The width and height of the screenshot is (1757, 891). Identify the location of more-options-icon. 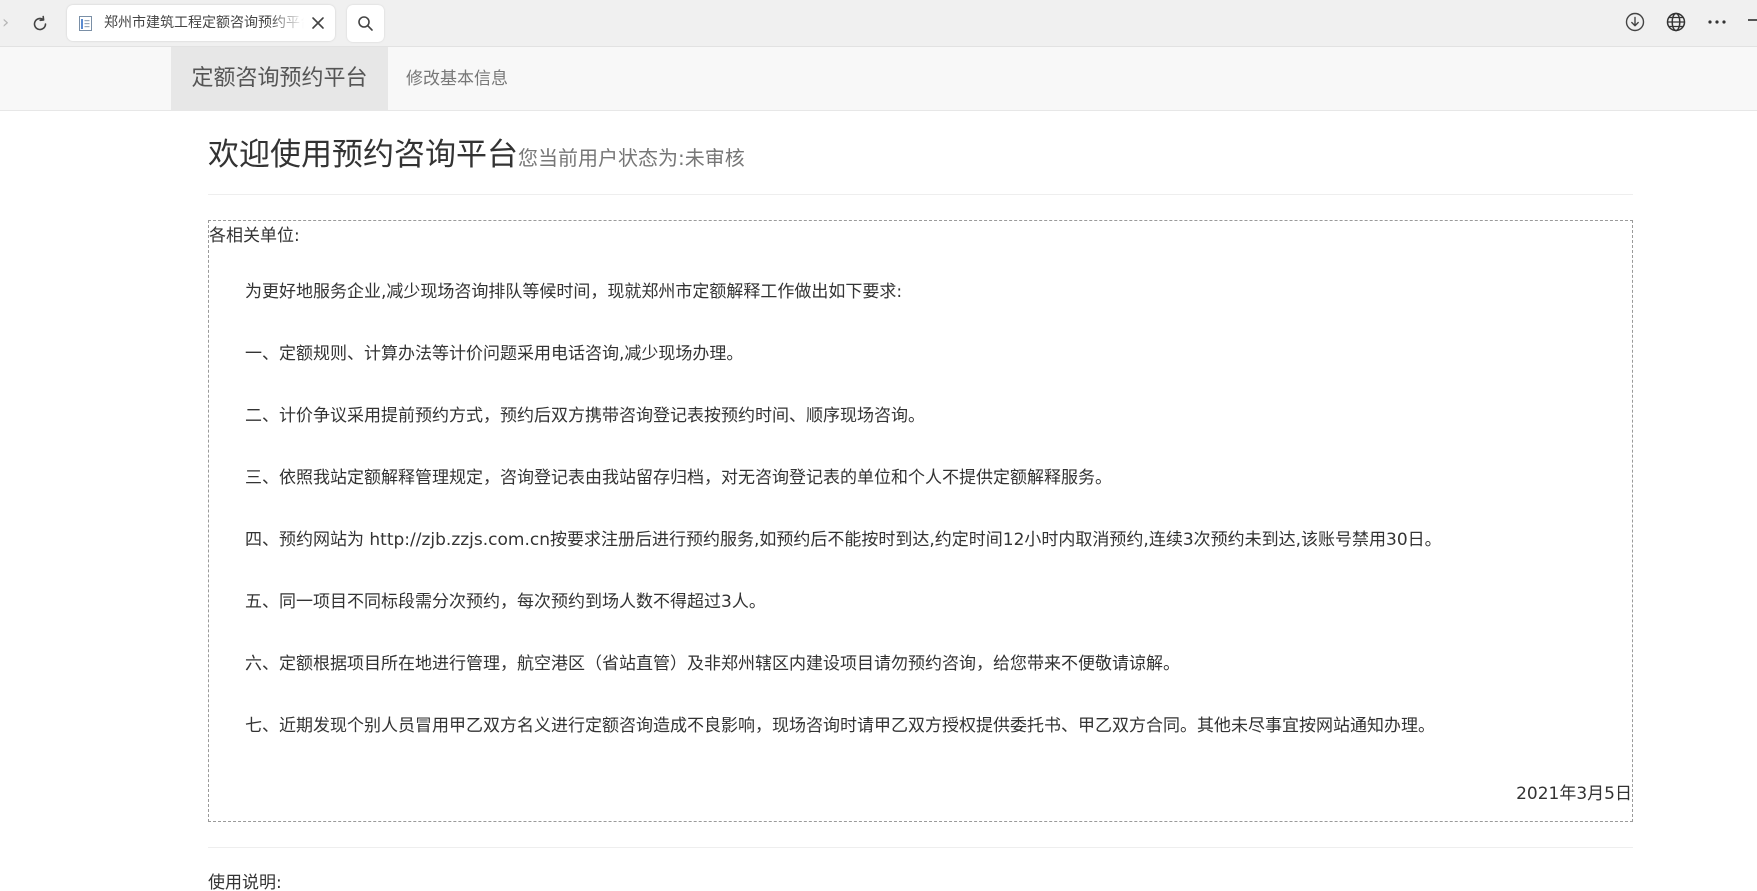
(1717, 22).